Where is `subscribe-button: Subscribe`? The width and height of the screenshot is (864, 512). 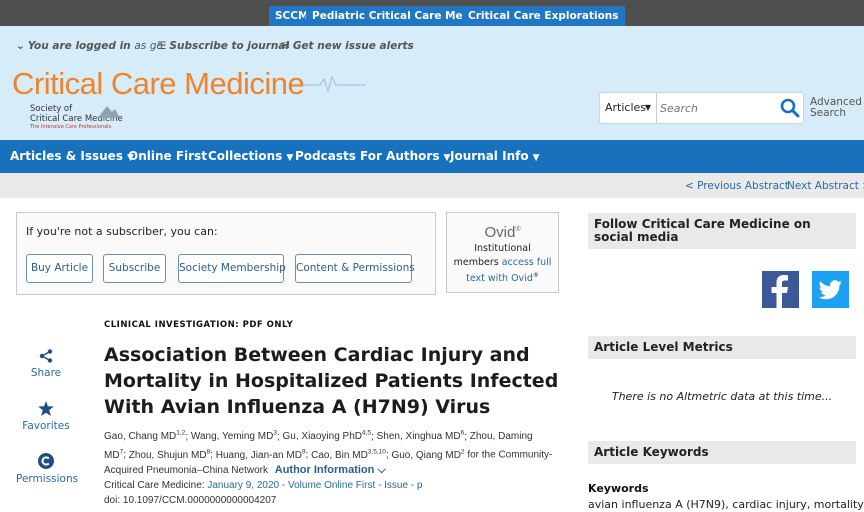
subscribe-button: Subscribe is located at coordinates (134, 268).